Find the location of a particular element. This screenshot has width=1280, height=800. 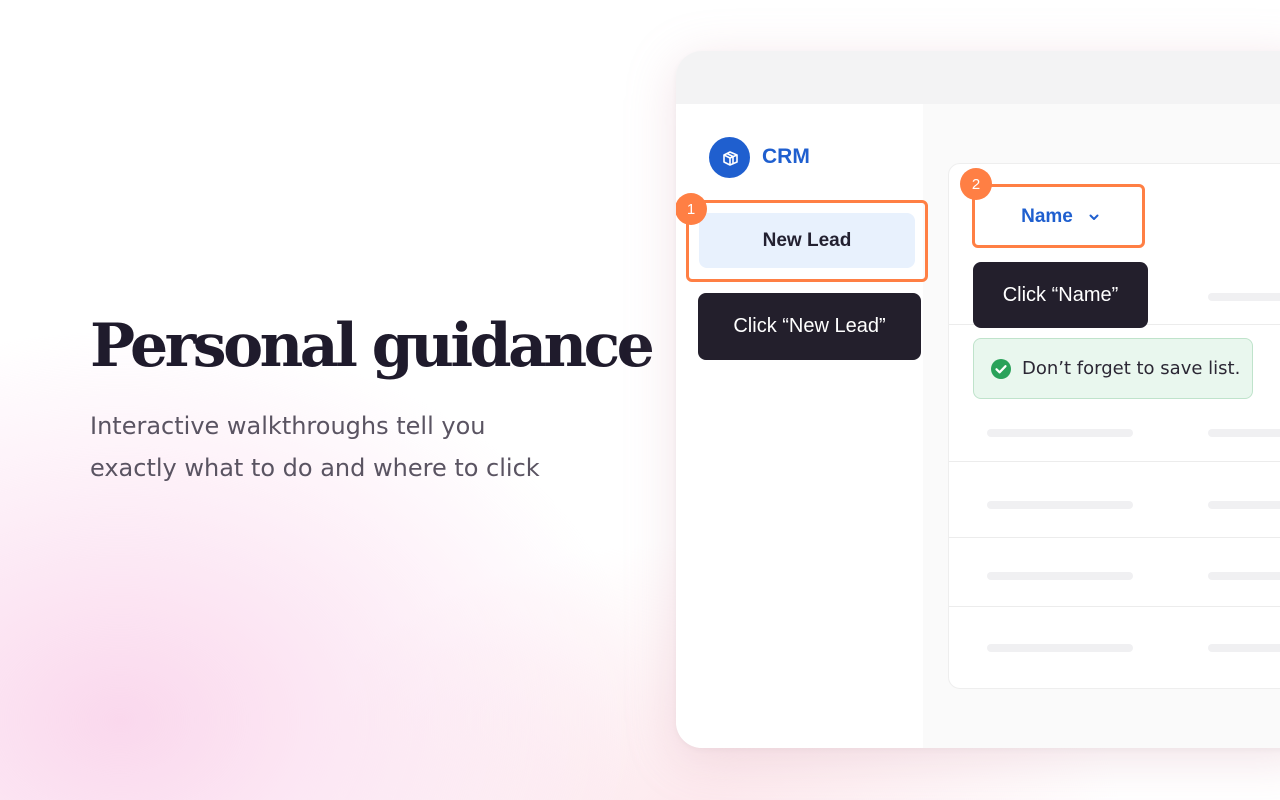

step-1-highlight is located at coordinates (807, 241).